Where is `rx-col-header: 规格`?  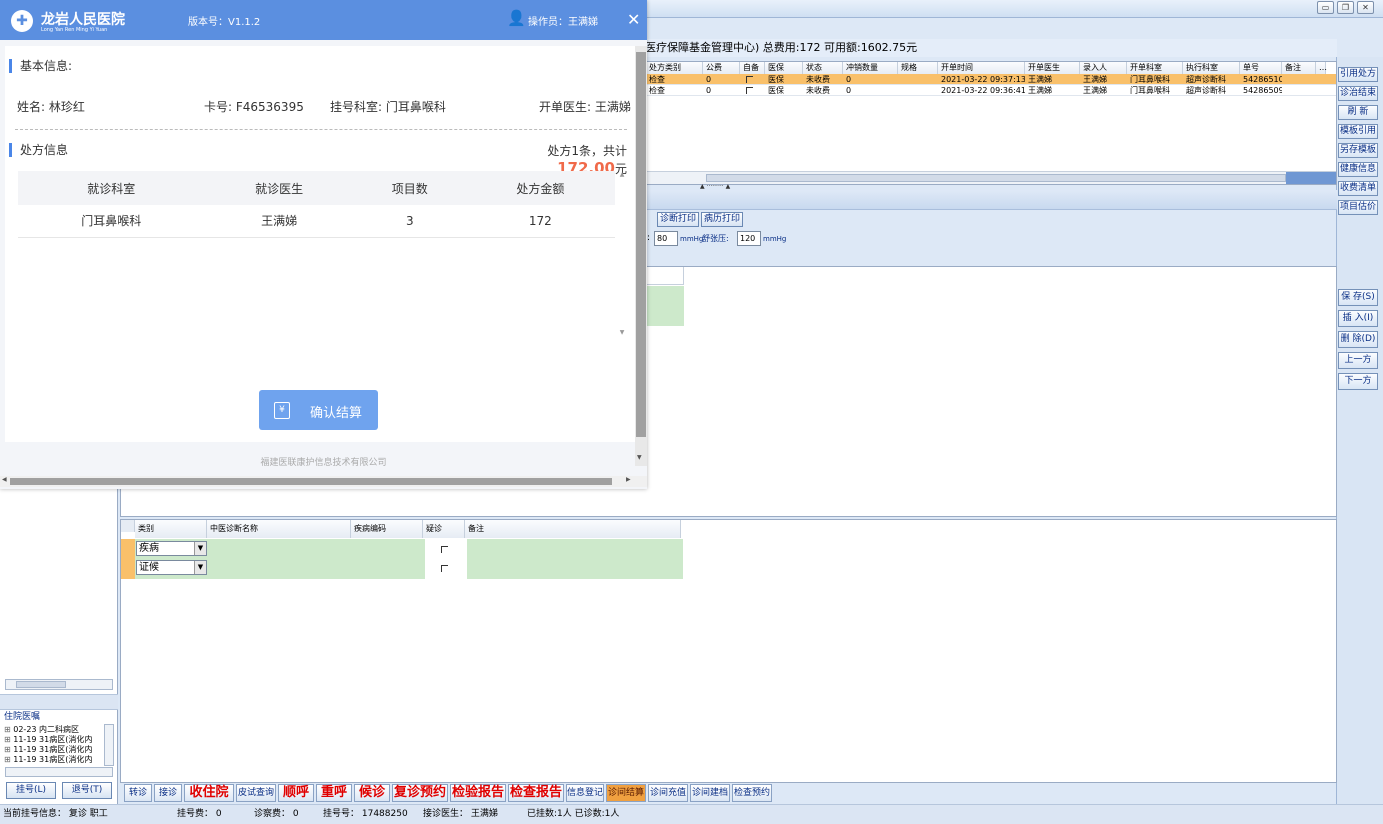 rx-col-header: 规格 is located at coordinates (918, 68).